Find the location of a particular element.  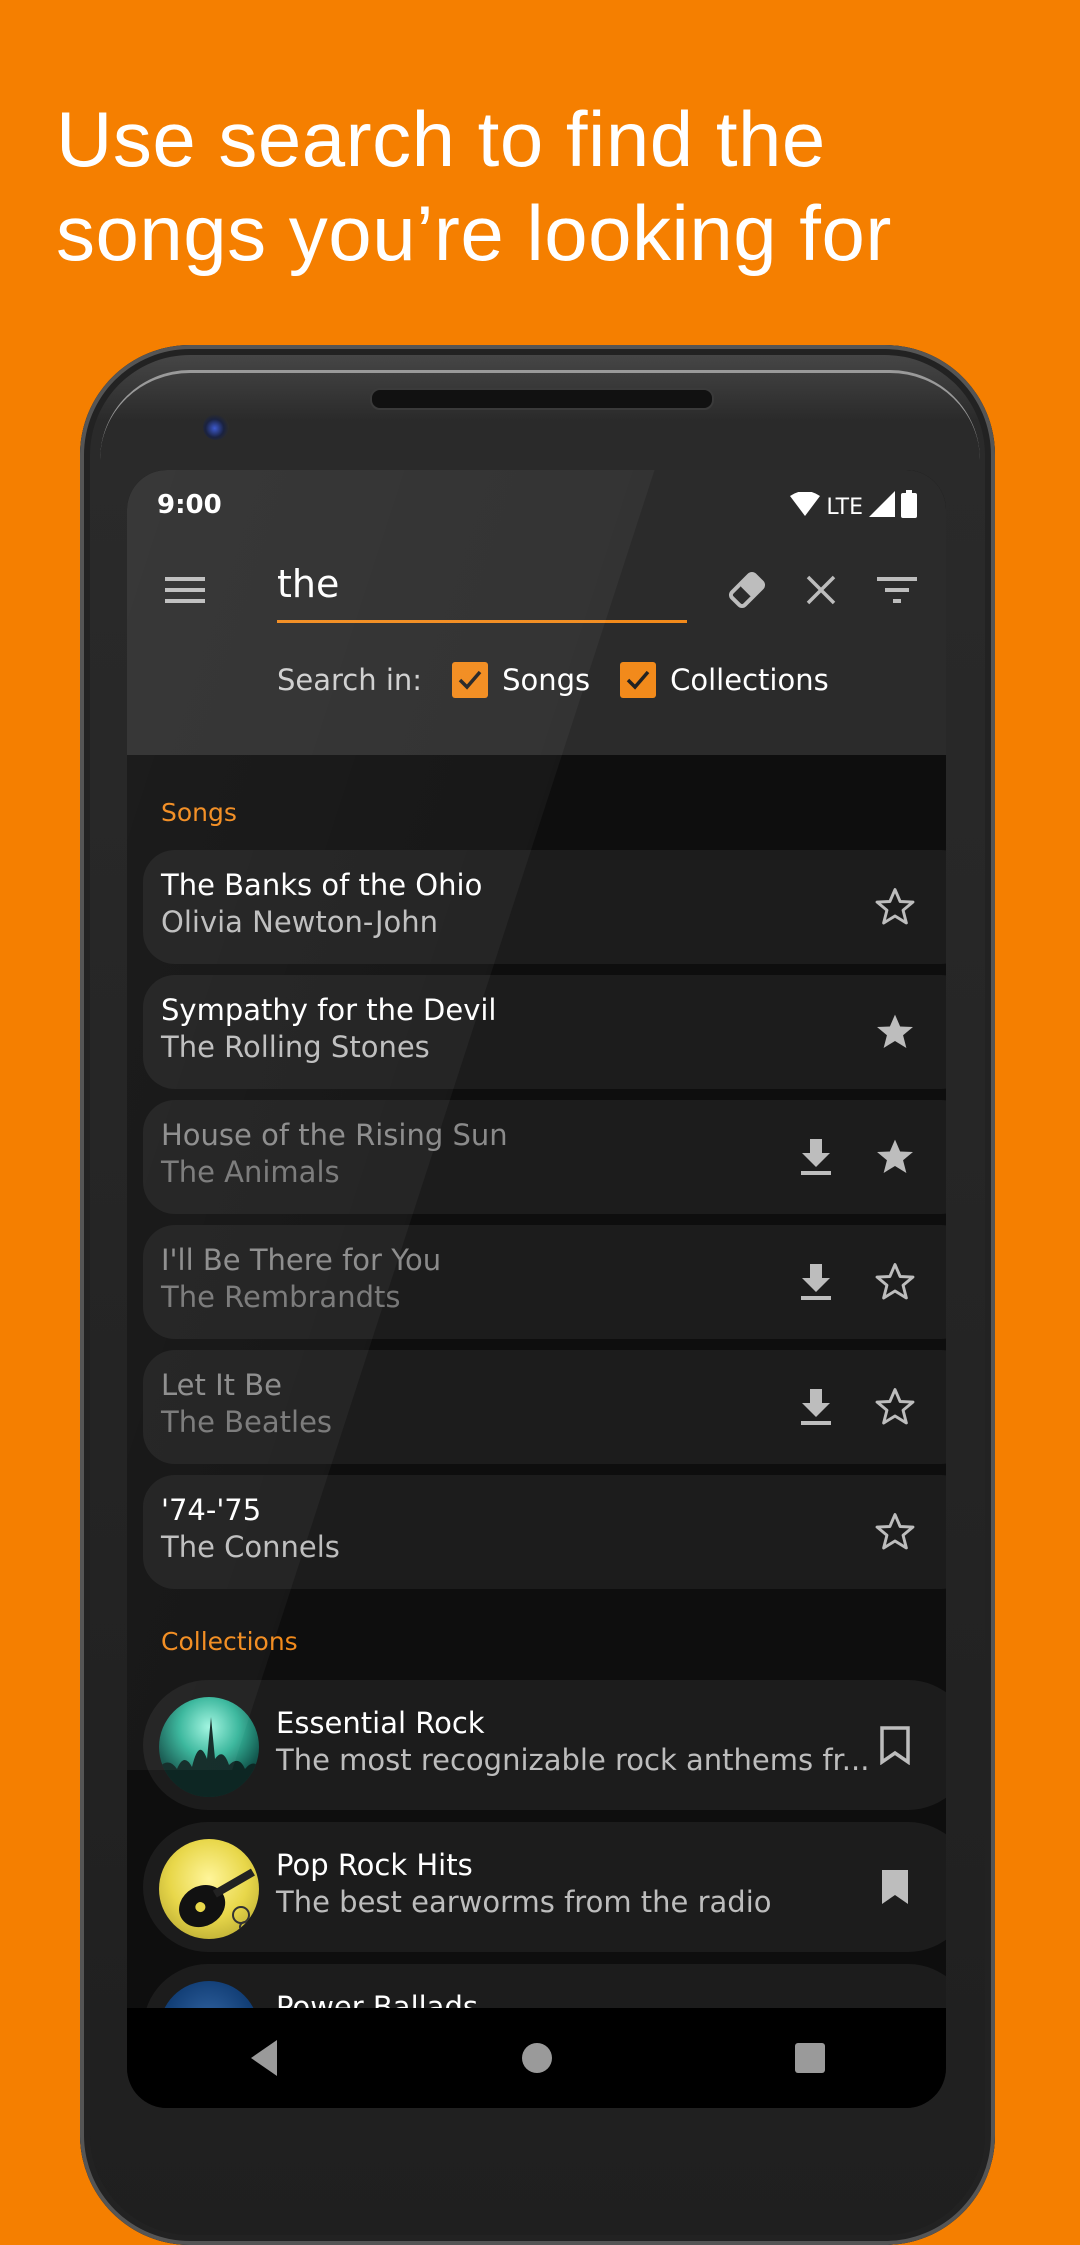

search-in-label: Search in: is located at coordinates (350, 680).